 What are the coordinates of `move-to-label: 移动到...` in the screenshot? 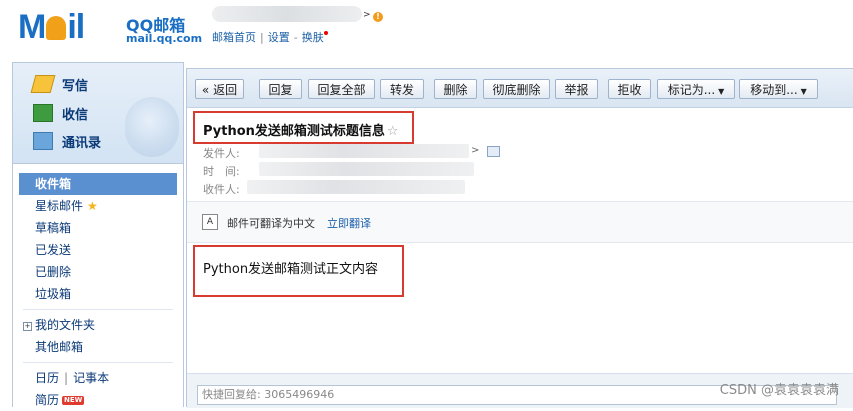 It's located at (774, 90).